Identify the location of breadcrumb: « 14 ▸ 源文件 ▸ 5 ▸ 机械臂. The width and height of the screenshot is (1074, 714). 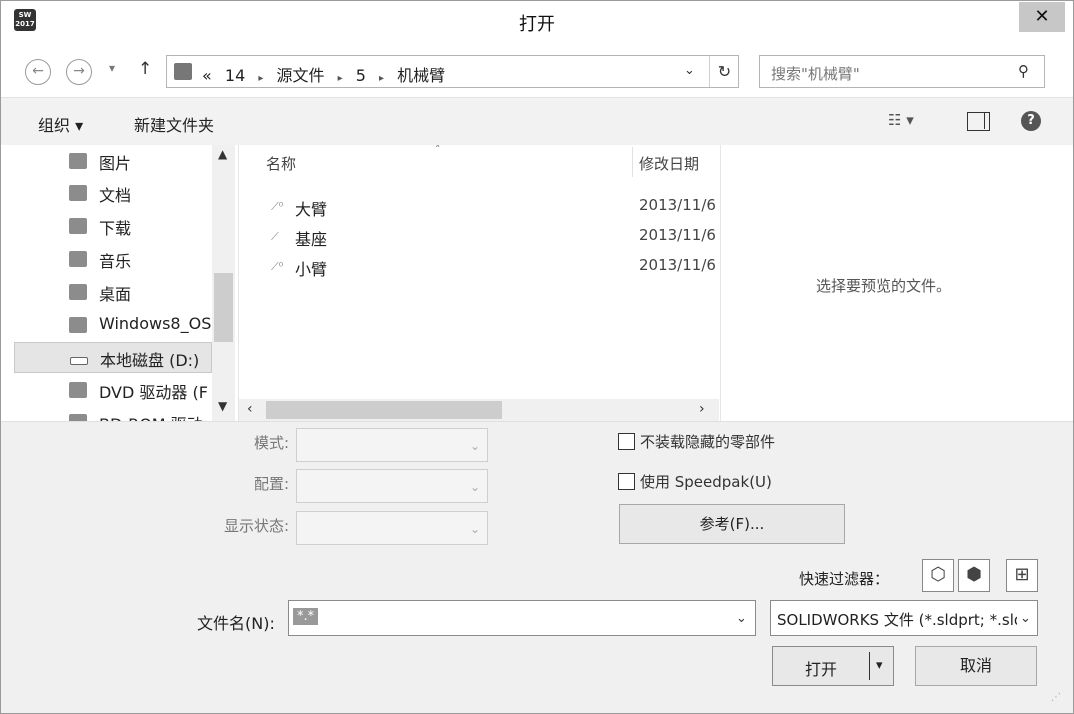
(327, 74).